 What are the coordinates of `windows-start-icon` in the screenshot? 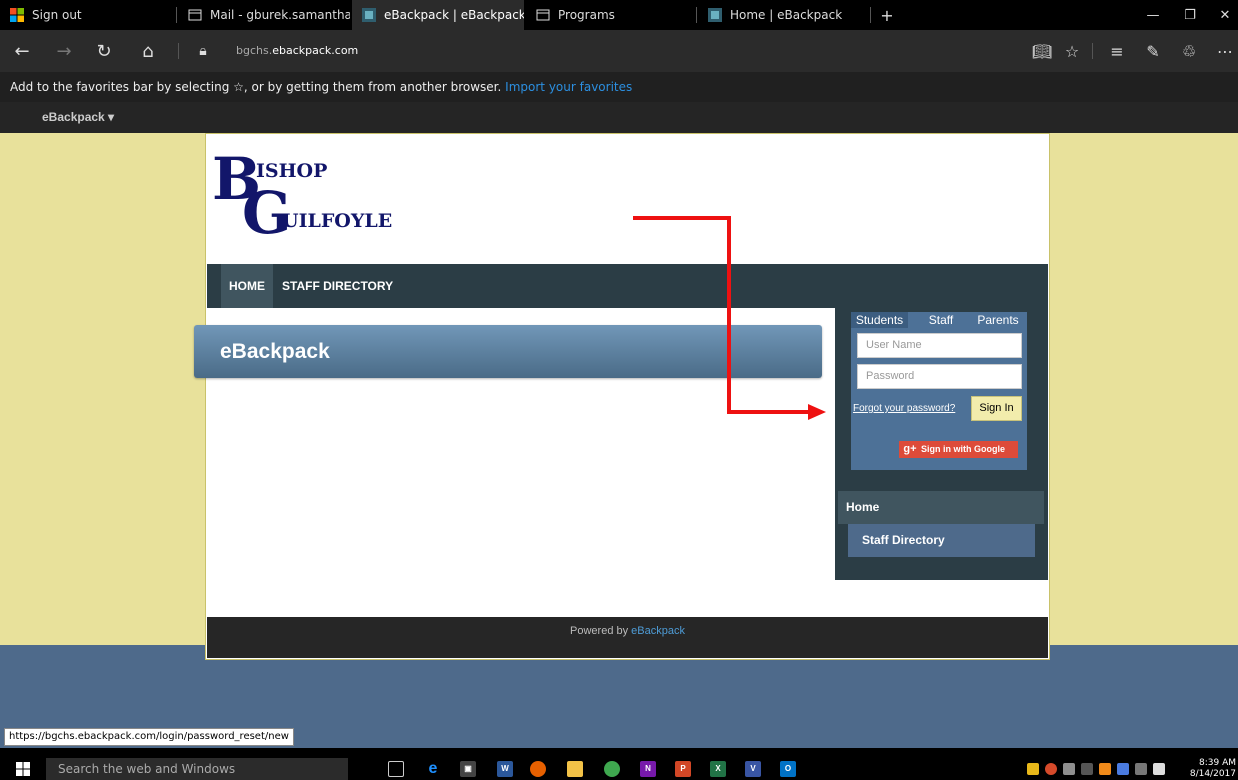 It's located at (23, 769).